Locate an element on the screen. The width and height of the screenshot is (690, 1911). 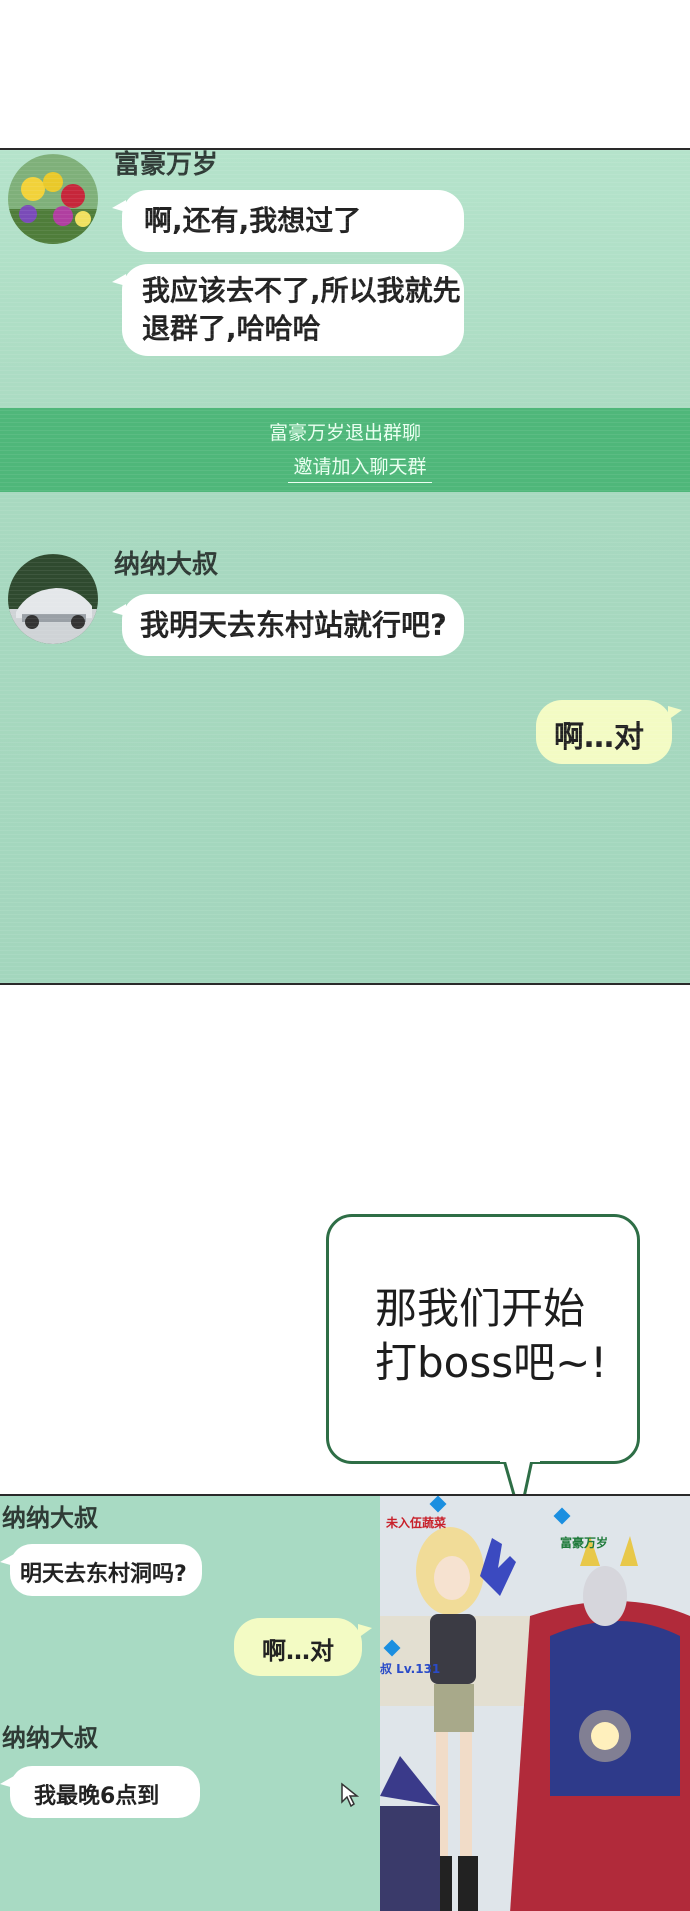
message-bubble: 我明天去东村站就行吧? is located at coordinates (288, 625).